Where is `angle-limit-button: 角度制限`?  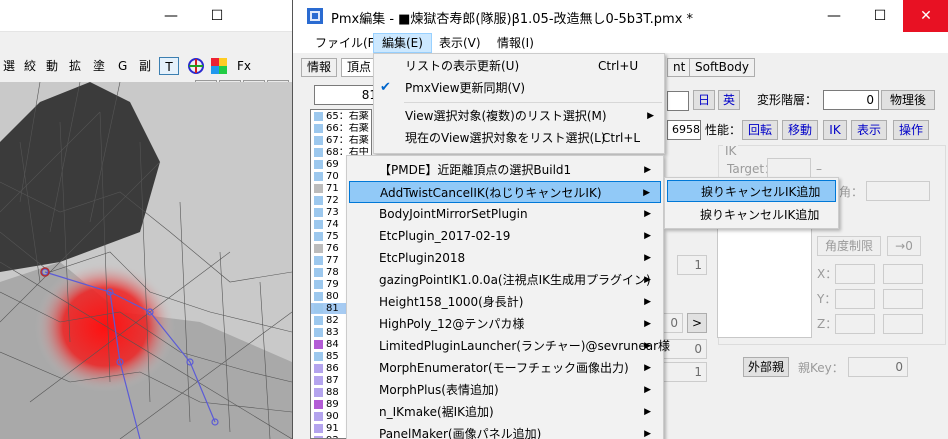 angle-limit-button: 角度制限 is located at coordinates (849, 246).